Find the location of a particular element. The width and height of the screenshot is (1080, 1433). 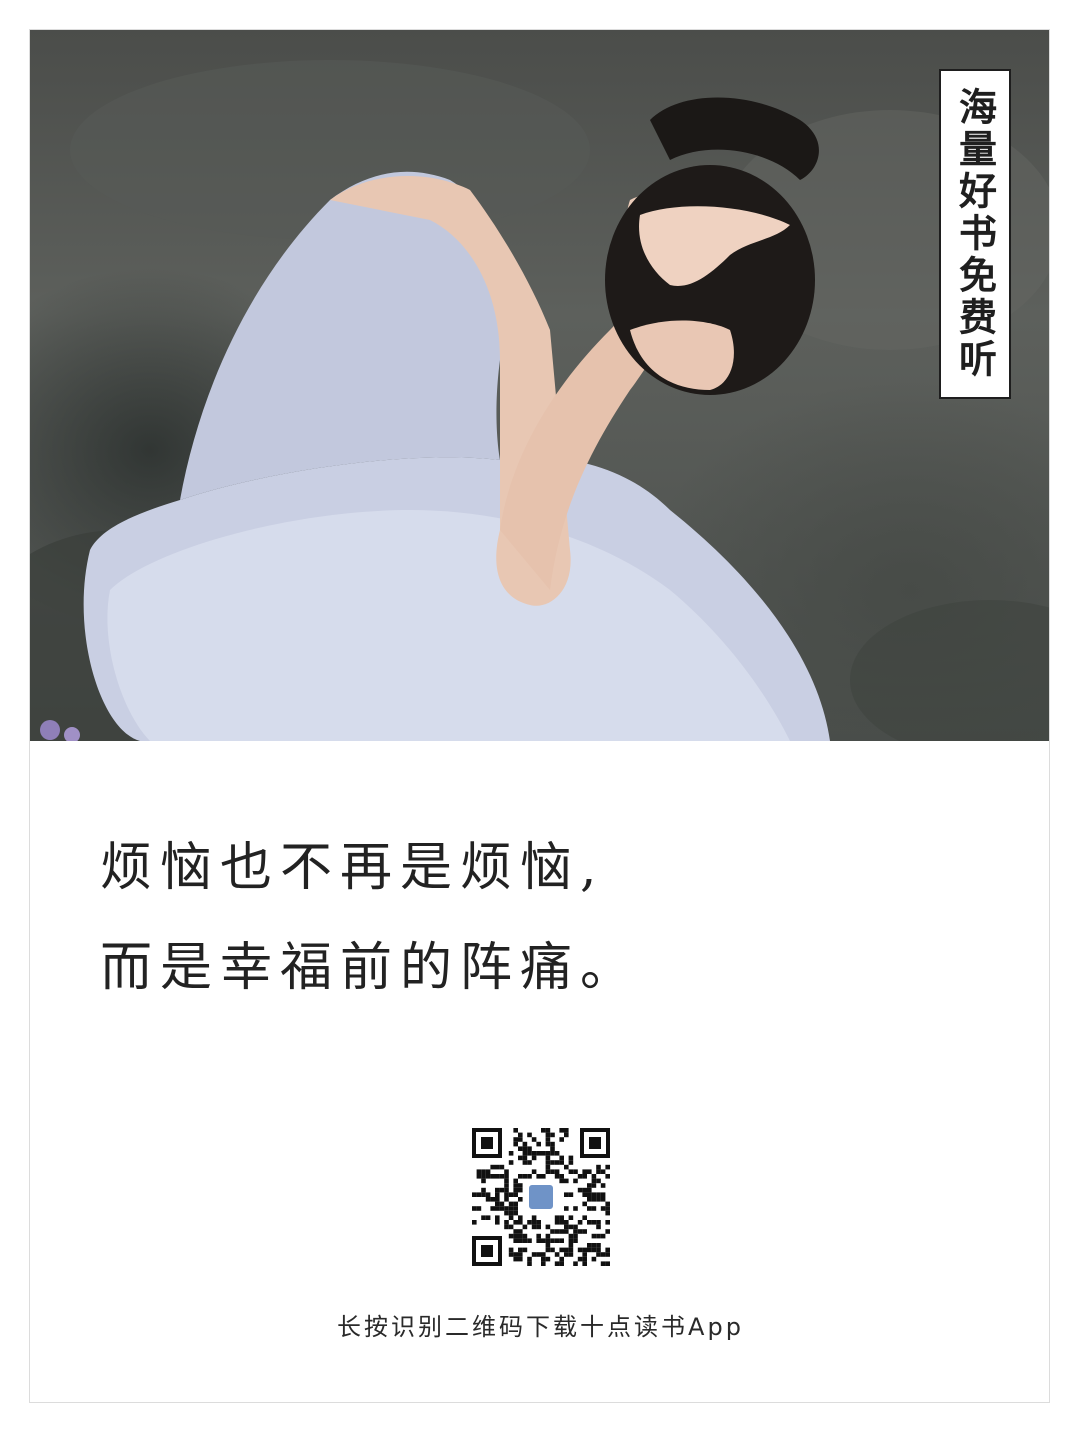

side-tag: 海量好书免费听 is located at coordinates (975, 234).